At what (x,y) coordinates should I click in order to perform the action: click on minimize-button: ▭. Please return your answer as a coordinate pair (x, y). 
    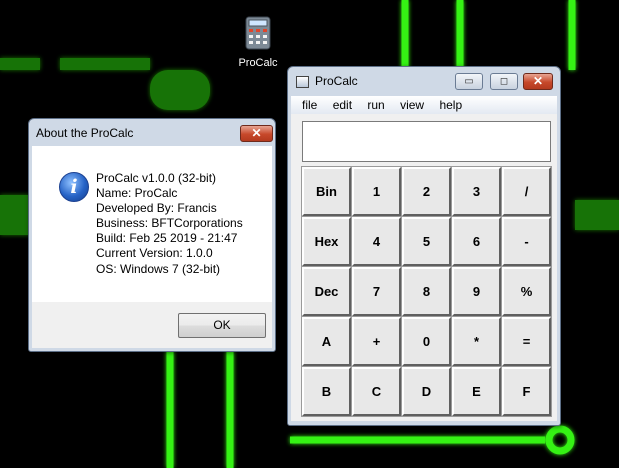
    Looking at the image, I should click on (469, 81).